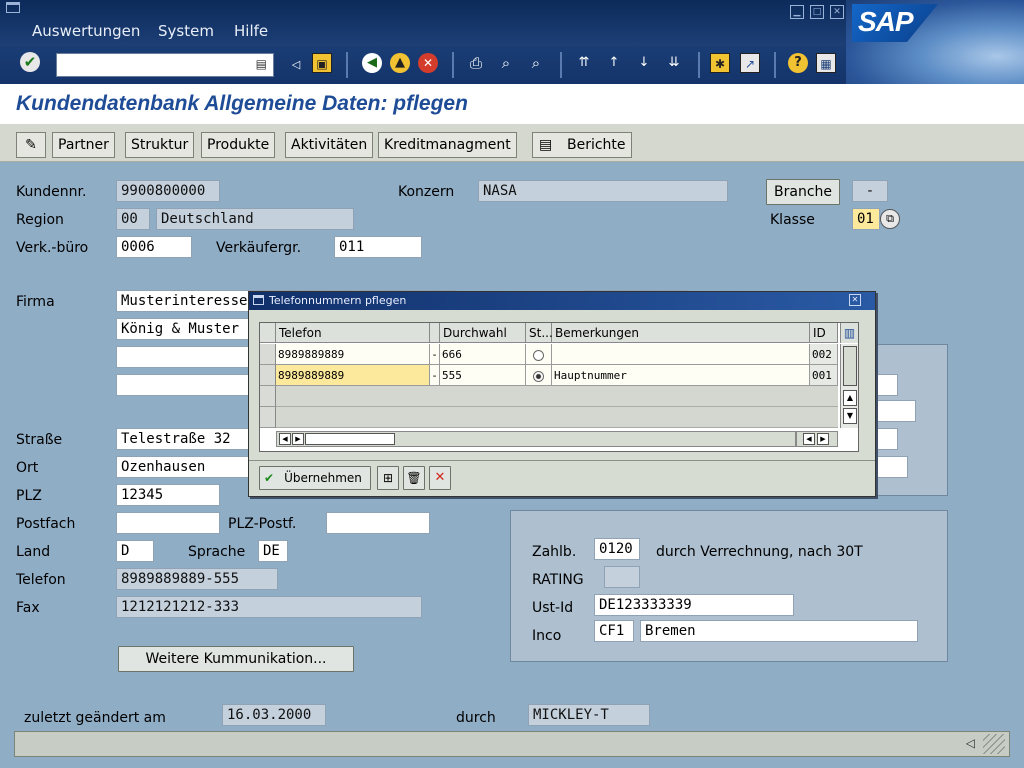  What do you see at coordinates (681, 354) in the screenshot?
I see `cell-bemerkung` at bounding box center [681, 354].